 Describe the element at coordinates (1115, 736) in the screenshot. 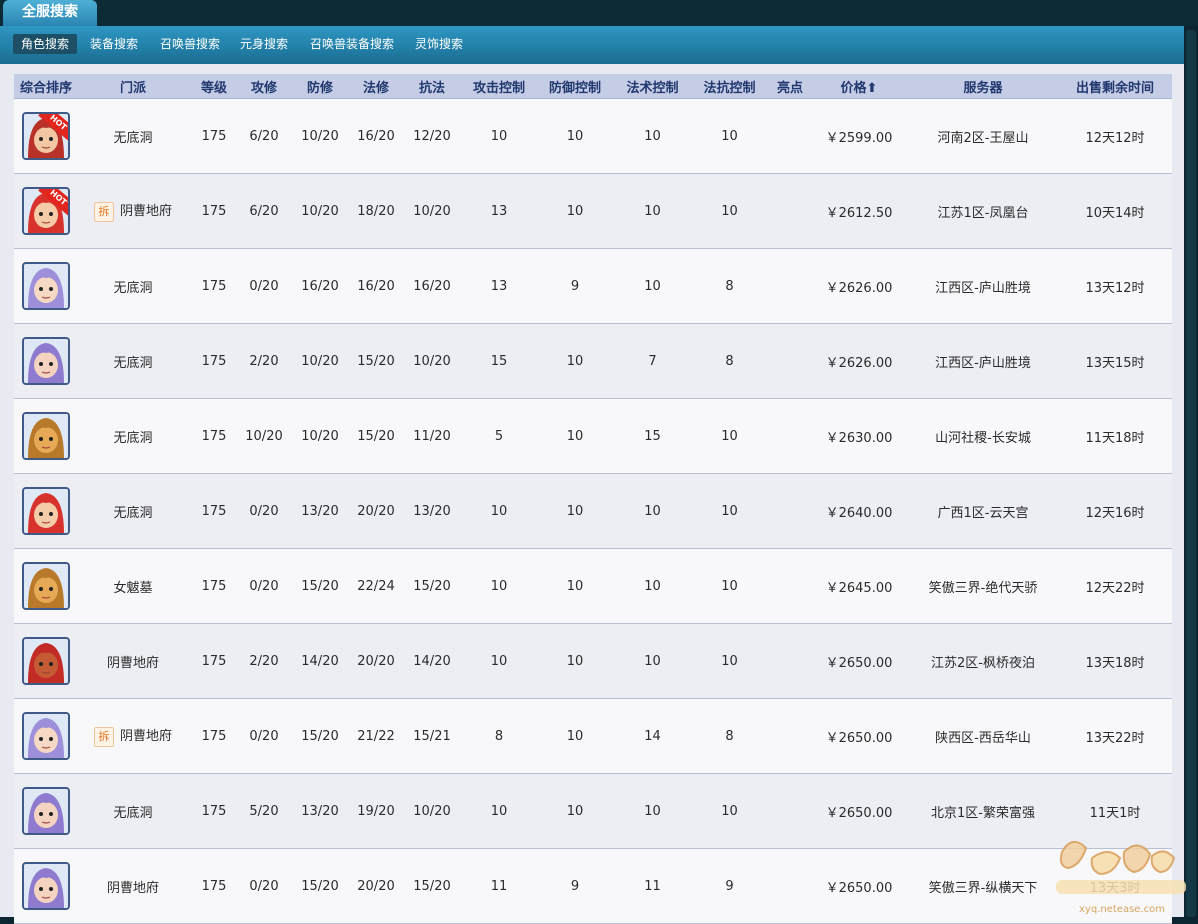

I see `remaining-time-cell: 13天22时` at that location.